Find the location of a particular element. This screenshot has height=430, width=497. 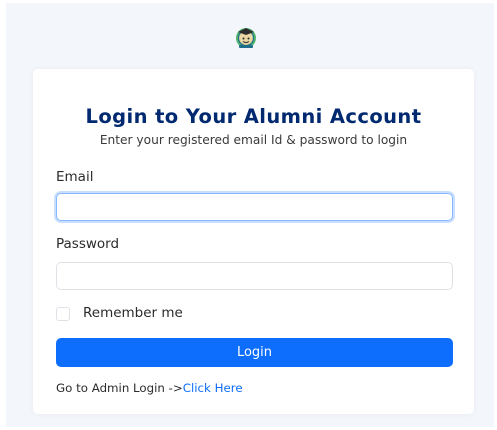

password-field is located at coordinates (254, 276).